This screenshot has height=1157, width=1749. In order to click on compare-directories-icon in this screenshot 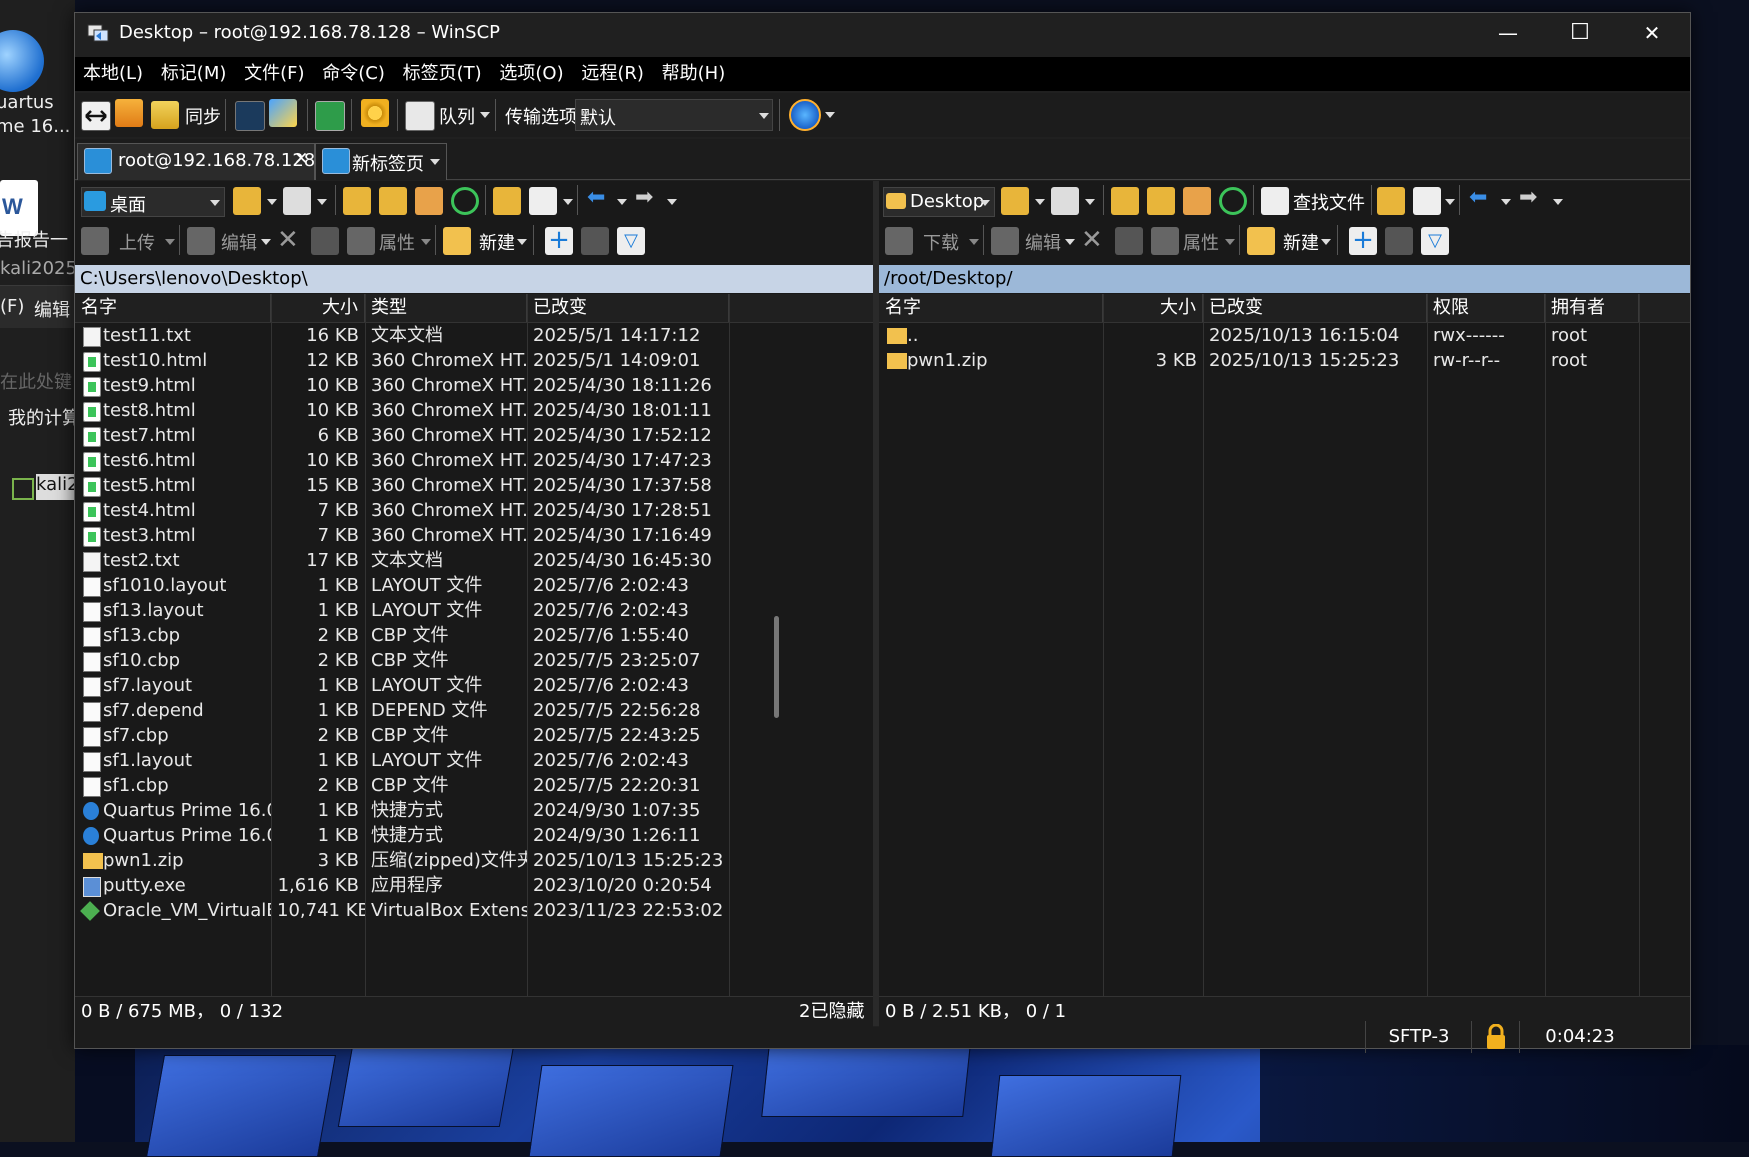, I will do `click(96, 116)`.